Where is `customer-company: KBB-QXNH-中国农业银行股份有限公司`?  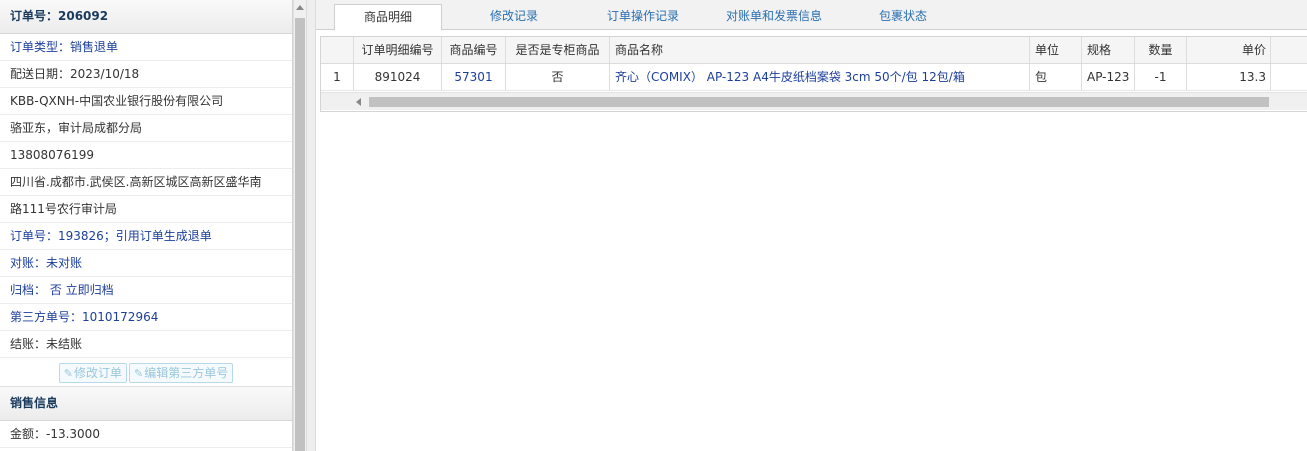 customer-company: KBB-QXNH-中国农业银行股份有限公司 is located at coordinates (146, 101).